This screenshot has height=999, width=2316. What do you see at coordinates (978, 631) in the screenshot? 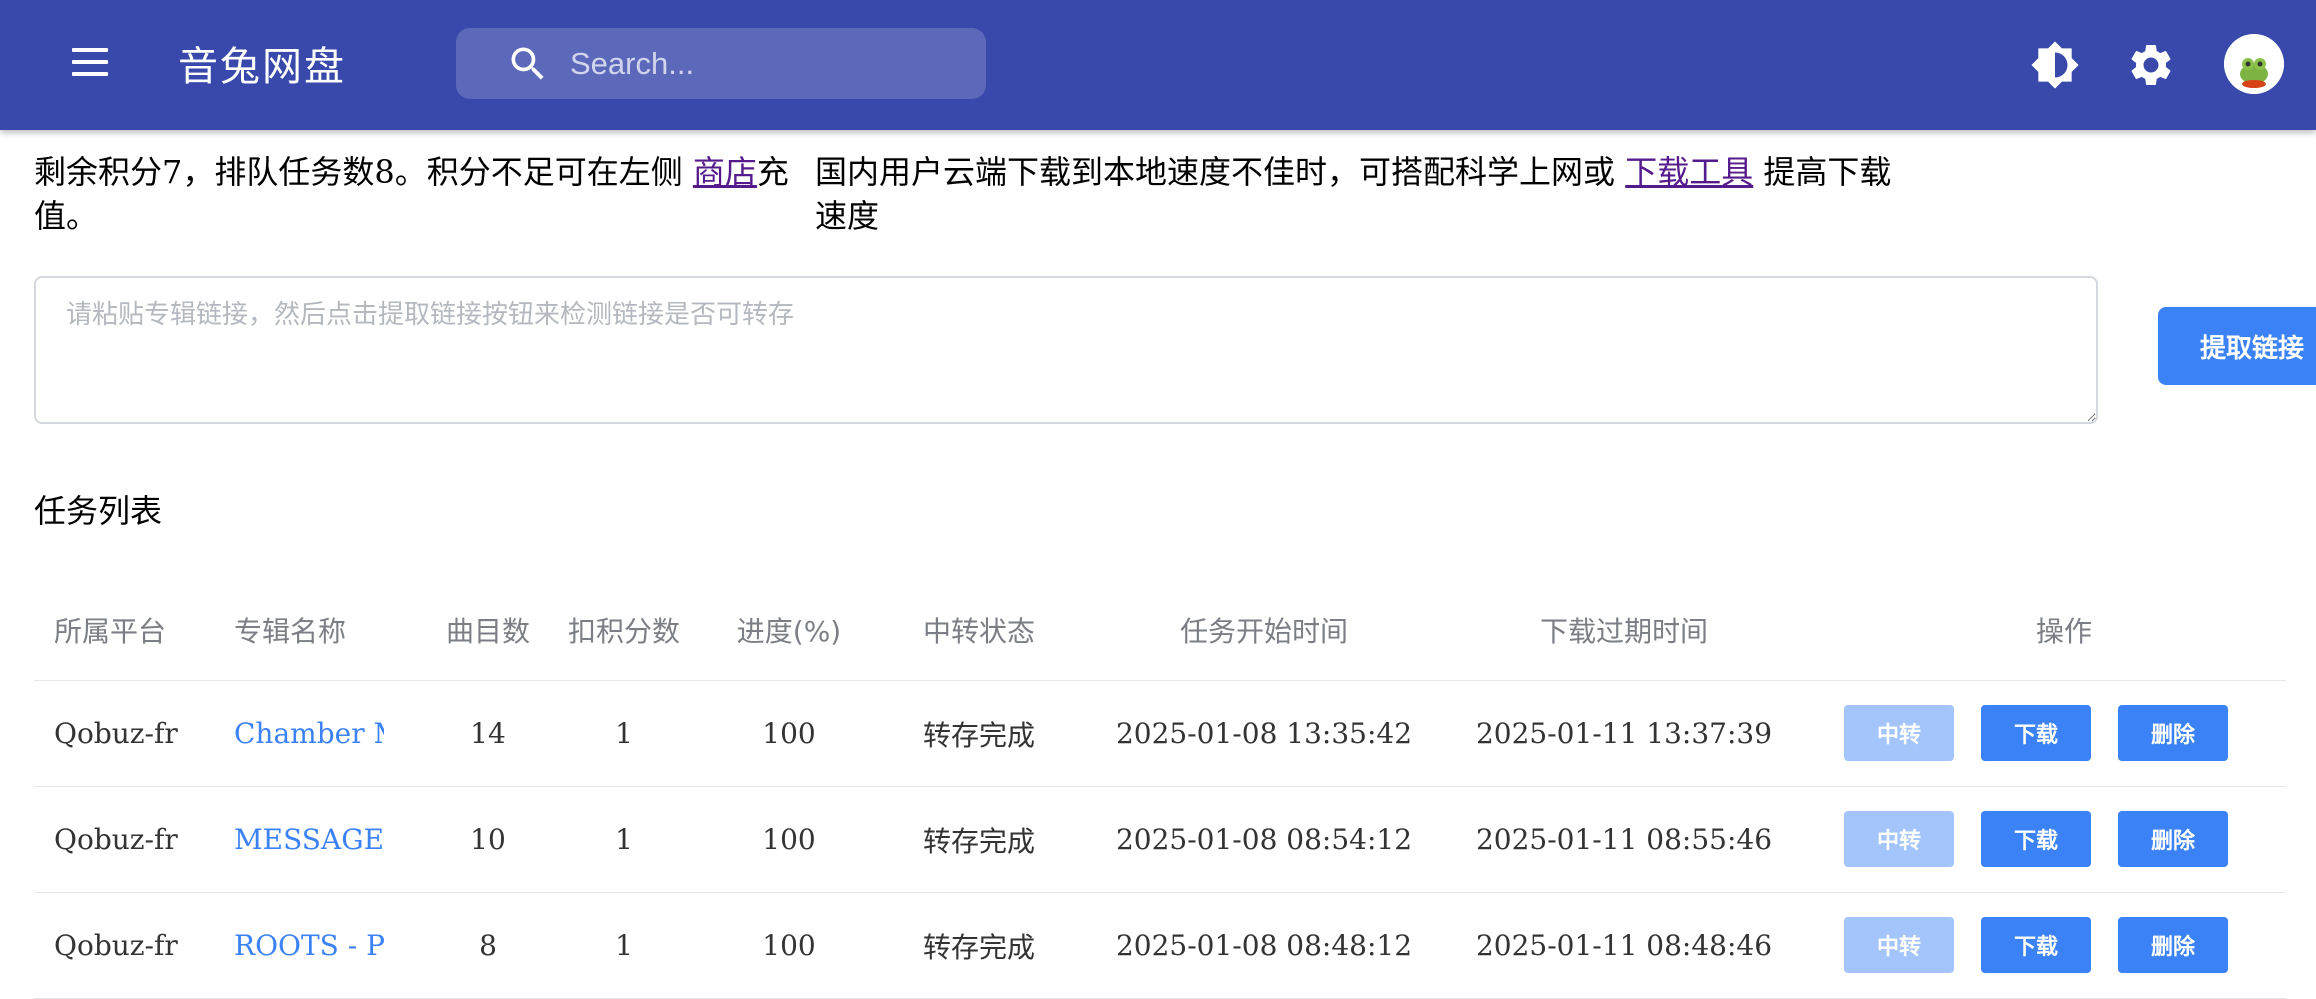
I see `col-status: 中转状态` at bounding box center [978, 631].